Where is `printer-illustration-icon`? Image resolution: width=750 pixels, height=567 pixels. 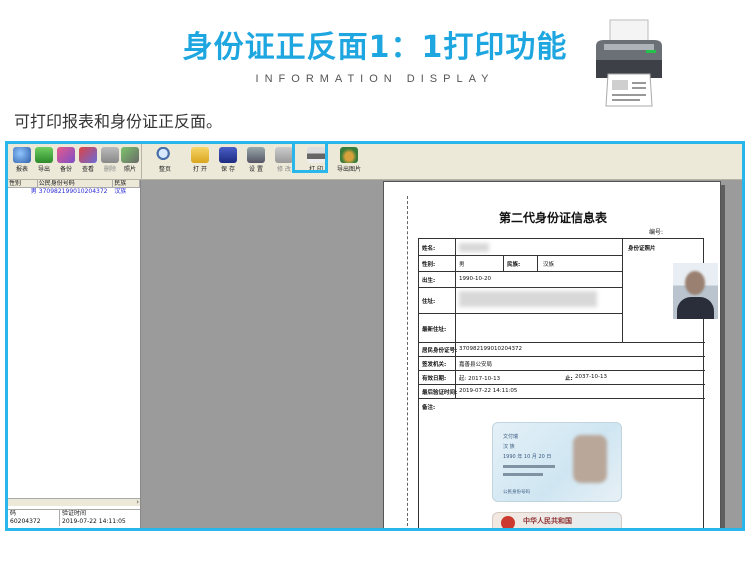 printer-illustration-icon is located at coordinates (629, 63).